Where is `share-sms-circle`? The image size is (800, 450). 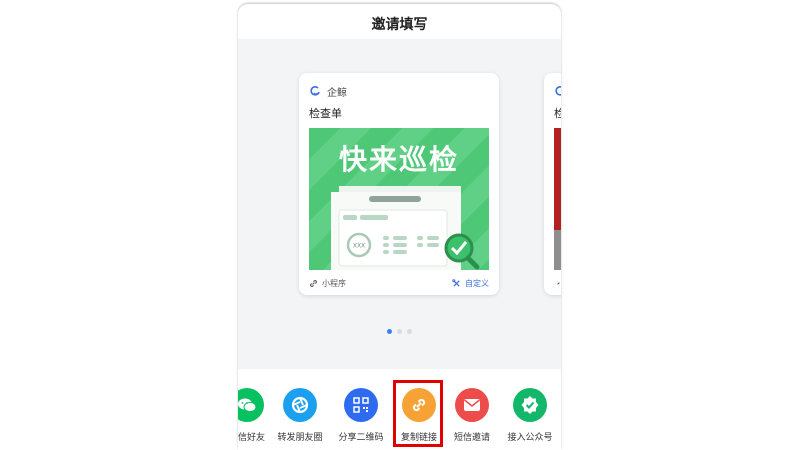 share-sms-circle is located at coordinates (472, 405).